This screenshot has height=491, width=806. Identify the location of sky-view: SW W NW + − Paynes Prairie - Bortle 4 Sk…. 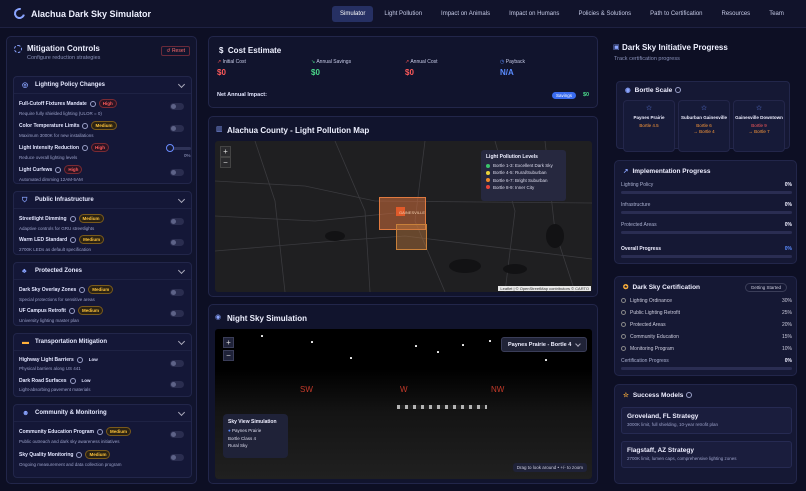
(403, 404).